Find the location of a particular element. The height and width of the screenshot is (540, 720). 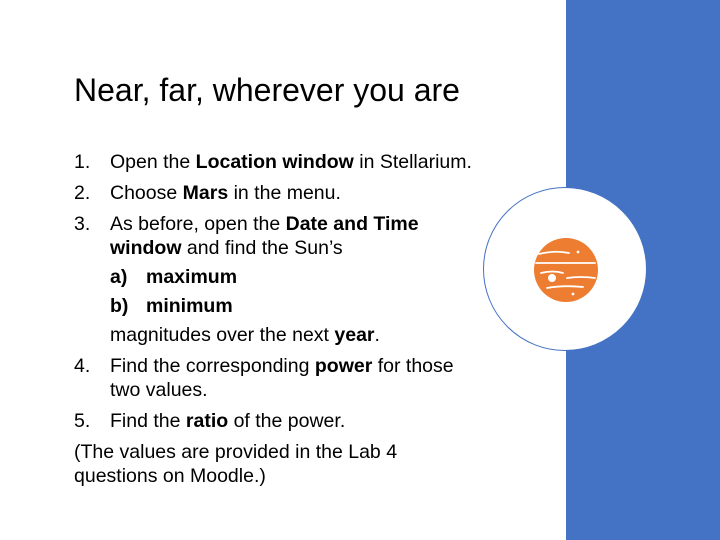

list-item: 5. Find the ratio of the power. is located at coordinates (274, 421).